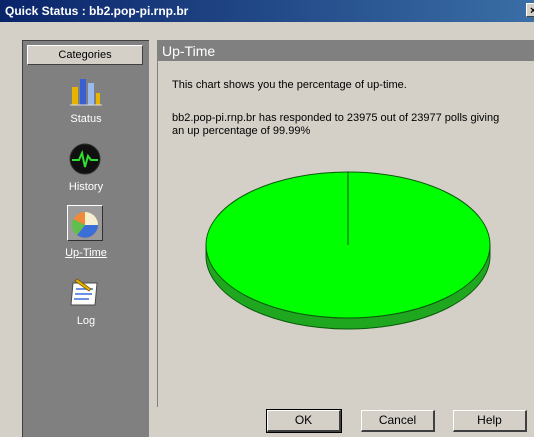 Image resolution: width=534 pixels, height=437 pixels. What do you see at coordinates (530, 10) in the screenshot?
I see `close-button: ×` at bounding box center [530, 10].